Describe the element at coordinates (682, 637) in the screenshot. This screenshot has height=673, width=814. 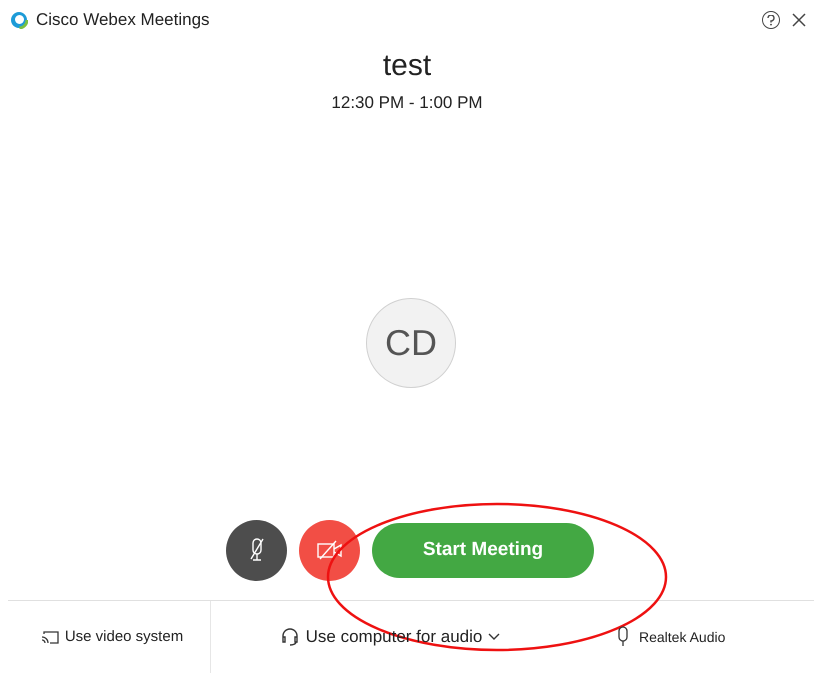
I see `device-label: Realtek Audio` at that location.